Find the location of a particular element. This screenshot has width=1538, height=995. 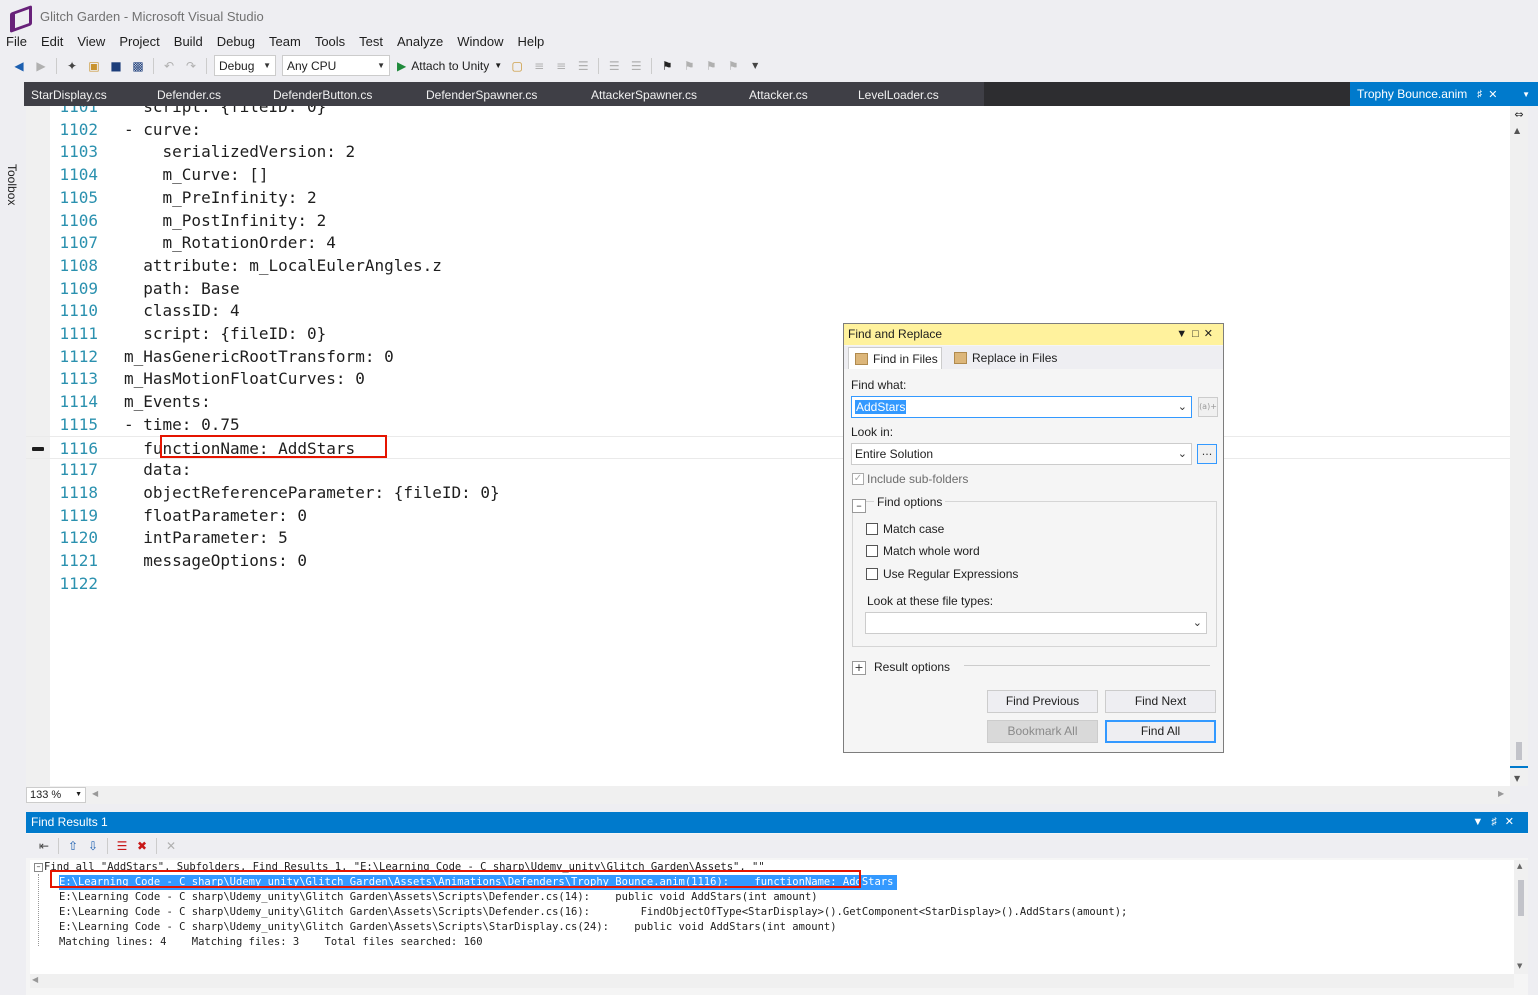

menu-help: Help is located at coordinates (532, 41).